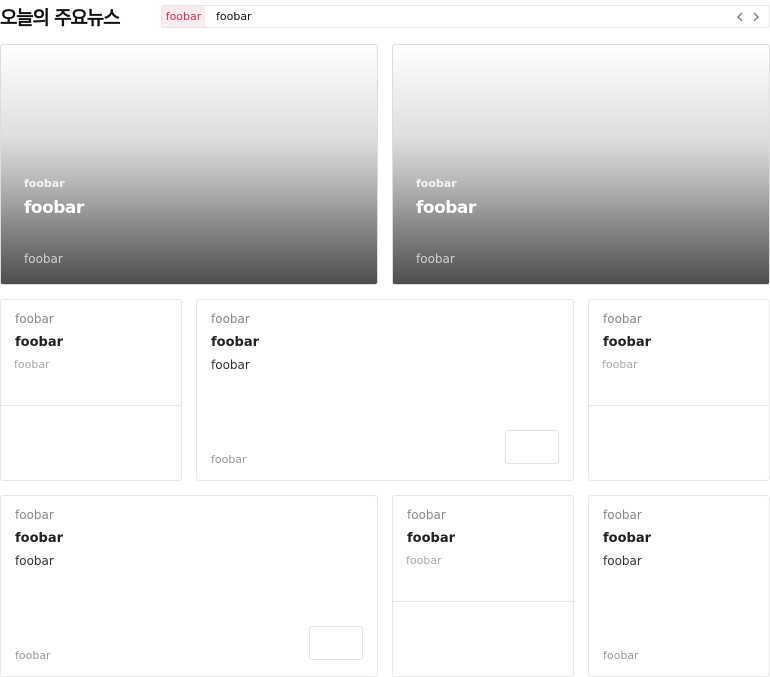 Image resolution: width=770 pixels, height=677 pixels. I want to click on chevron-right-icon, so click(756, 16).